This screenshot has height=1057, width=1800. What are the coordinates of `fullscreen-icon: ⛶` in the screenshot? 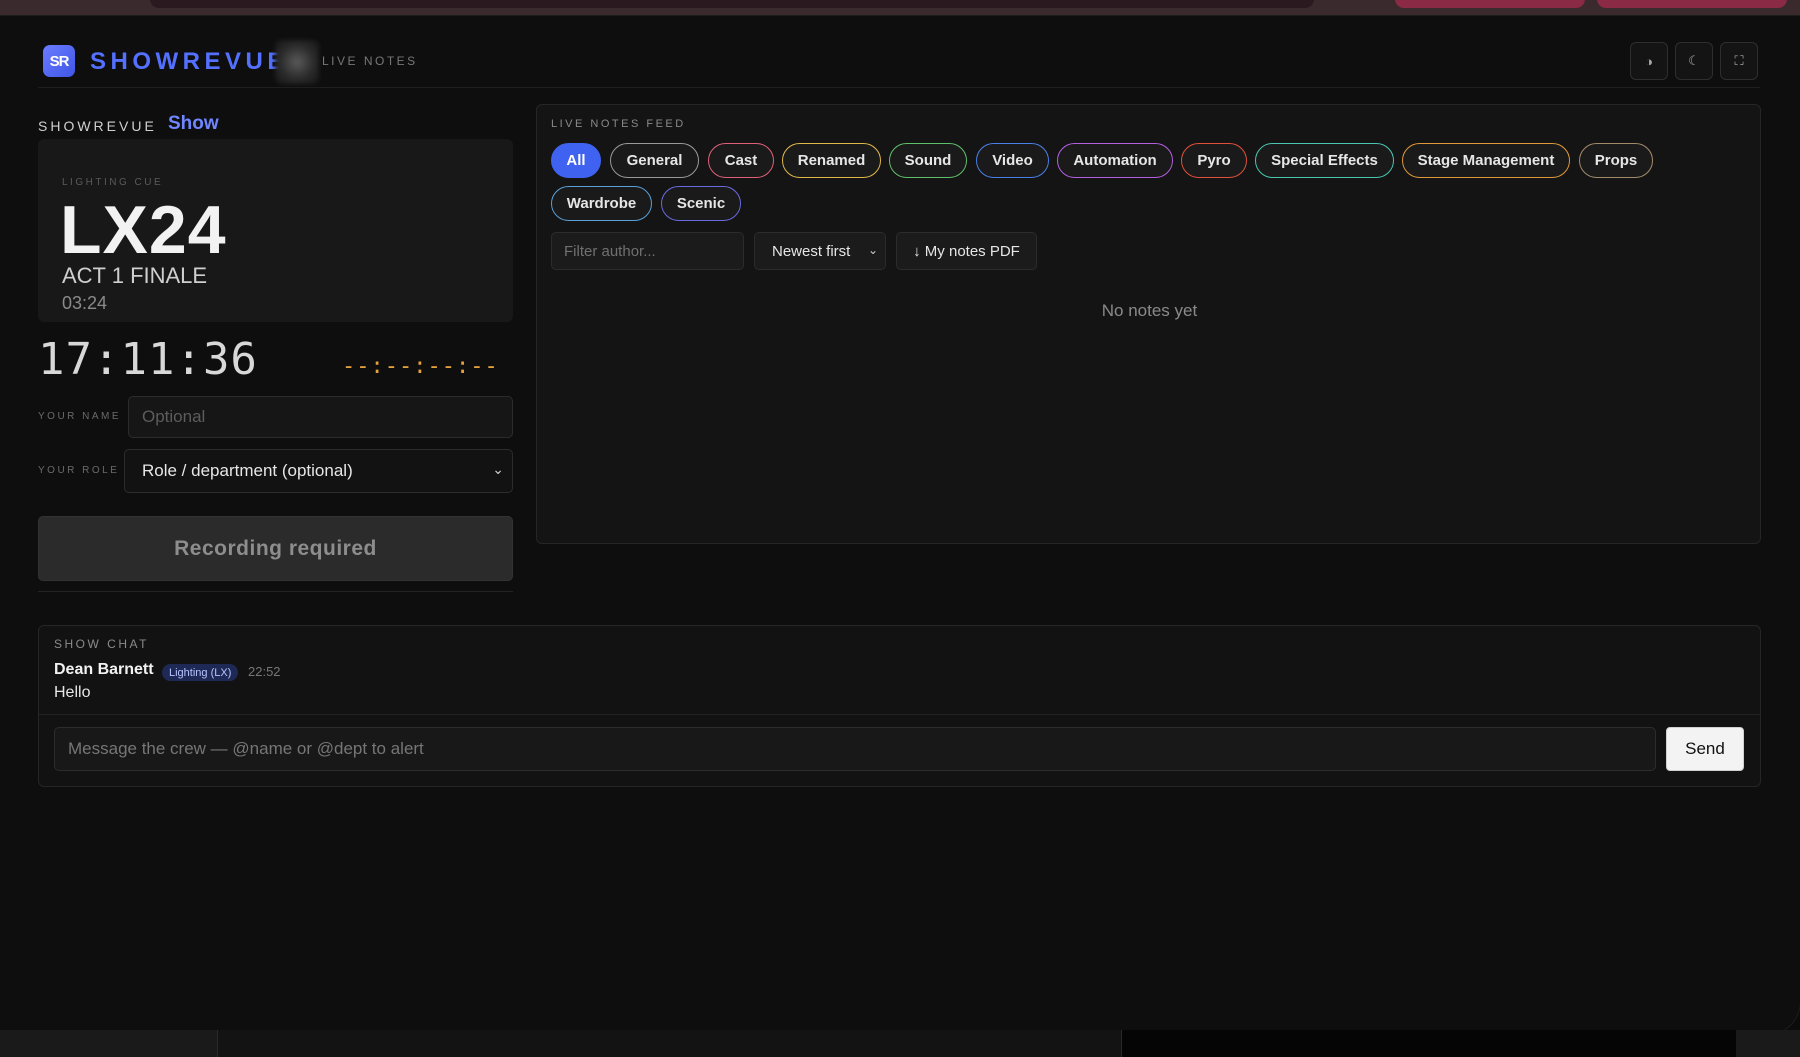 It's located at (1739, 60).